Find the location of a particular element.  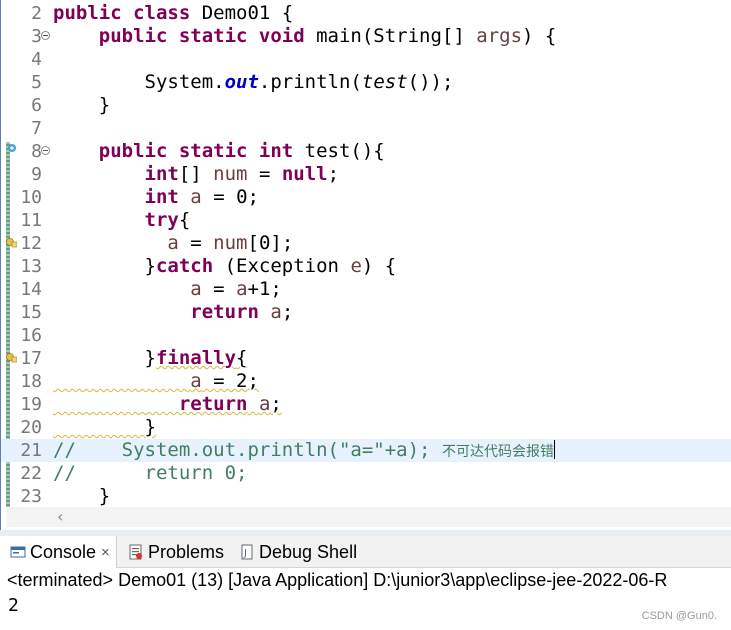

console-icon is located at coordinates (18, 552).